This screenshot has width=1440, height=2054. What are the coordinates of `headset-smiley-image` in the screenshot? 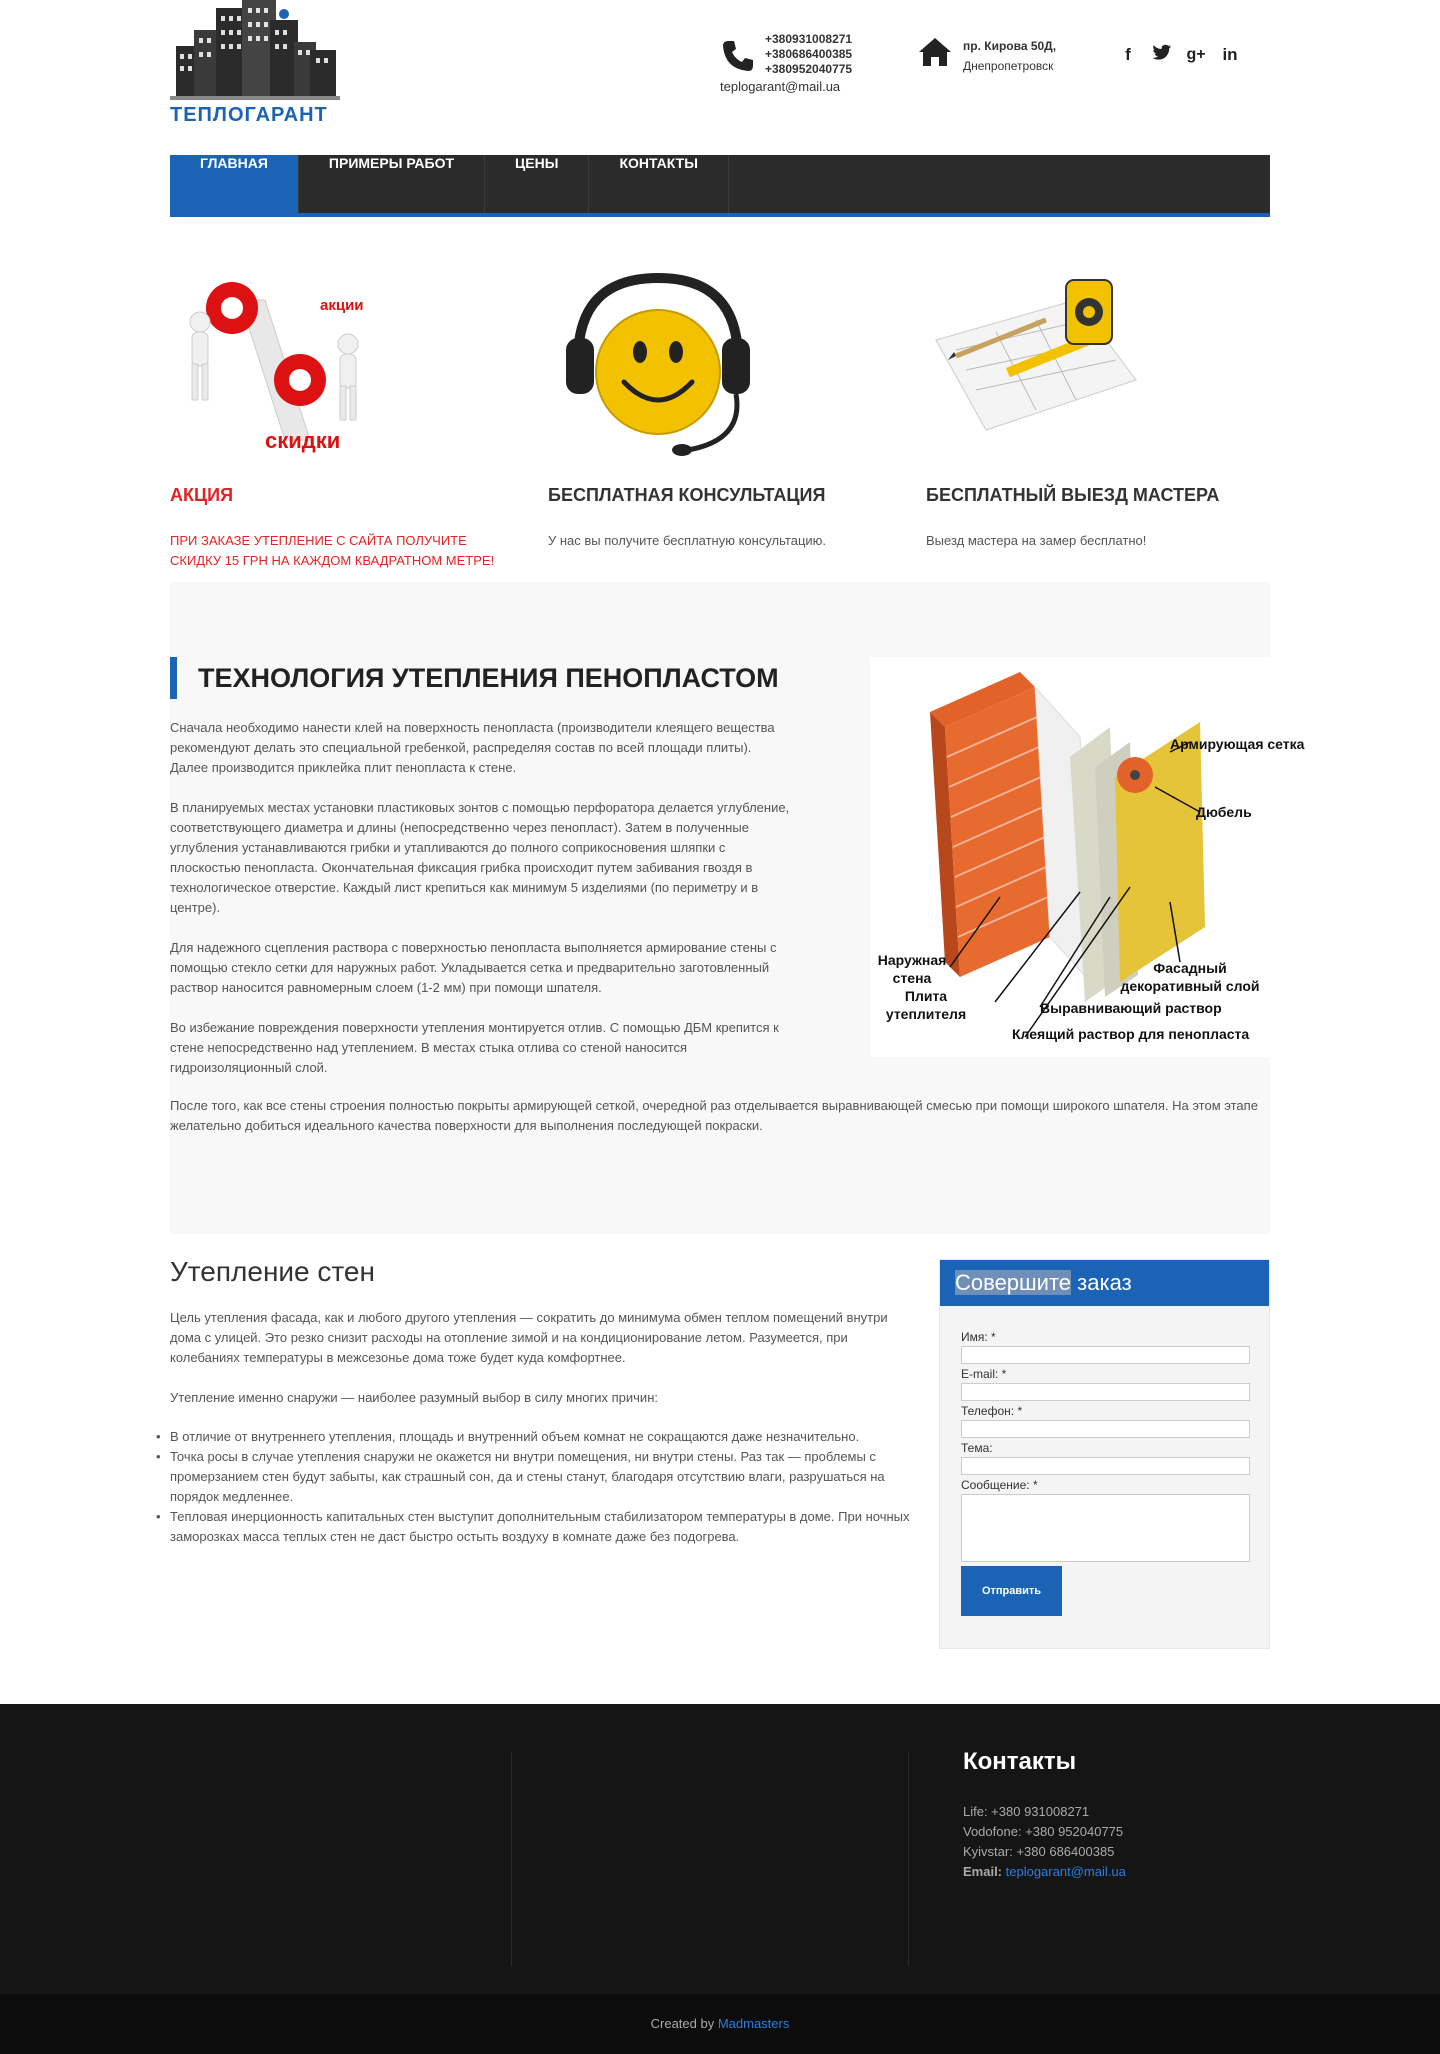 It's located at (658, 360).